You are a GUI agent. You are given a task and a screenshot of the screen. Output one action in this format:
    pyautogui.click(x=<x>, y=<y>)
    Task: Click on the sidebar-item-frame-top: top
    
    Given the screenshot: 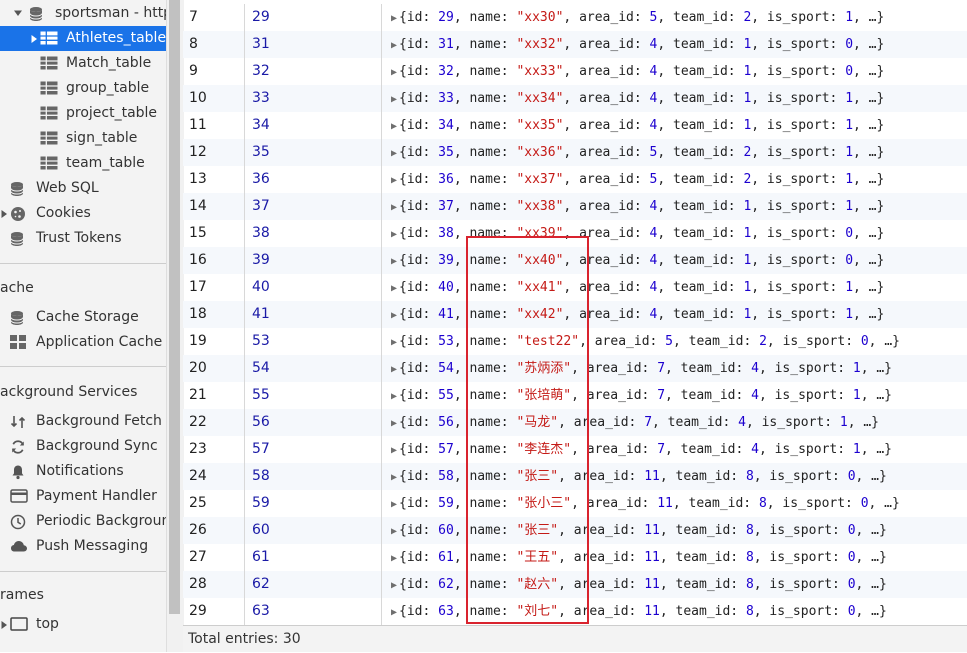 What is the action you would take?
    pyautogui.click(x=83, y=624)
    